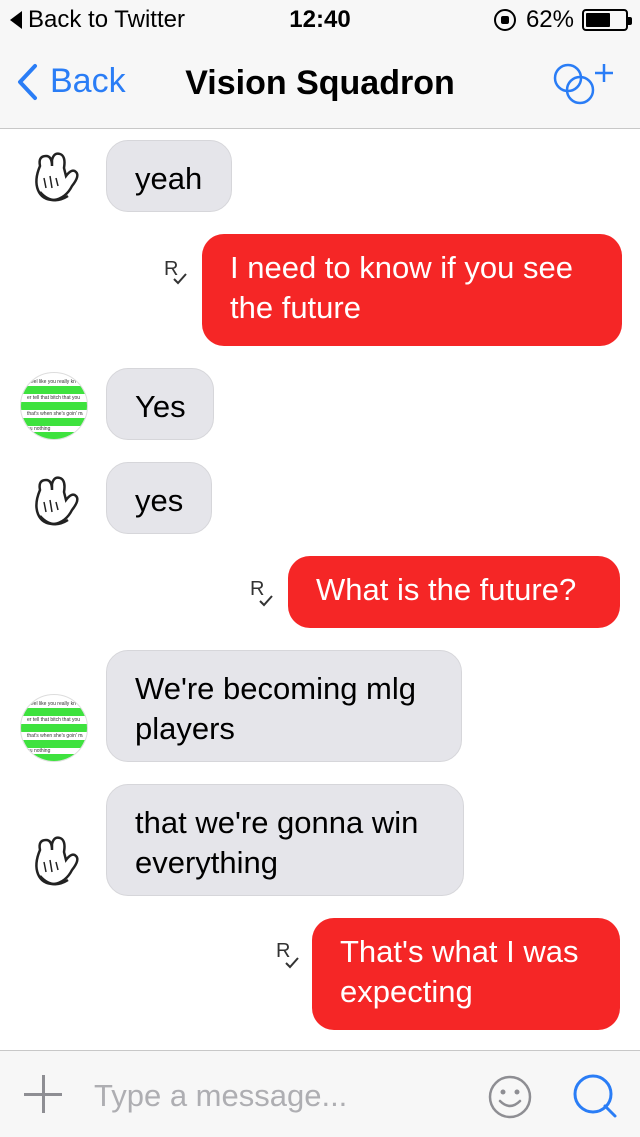 The width and height of the screenshot is (640, 1137). Describe the element at coordinates (630, 21) in the screenshot. I see `battery-nub` at that location.